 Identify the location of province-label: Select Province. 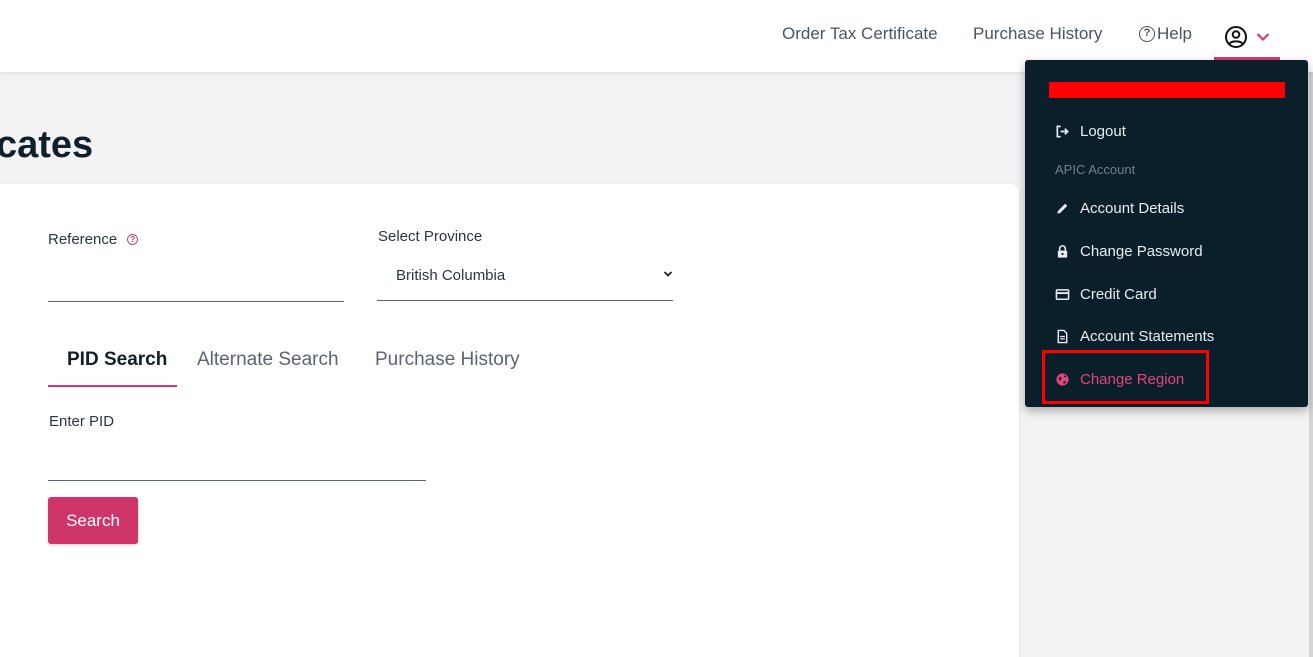
(430, 236).